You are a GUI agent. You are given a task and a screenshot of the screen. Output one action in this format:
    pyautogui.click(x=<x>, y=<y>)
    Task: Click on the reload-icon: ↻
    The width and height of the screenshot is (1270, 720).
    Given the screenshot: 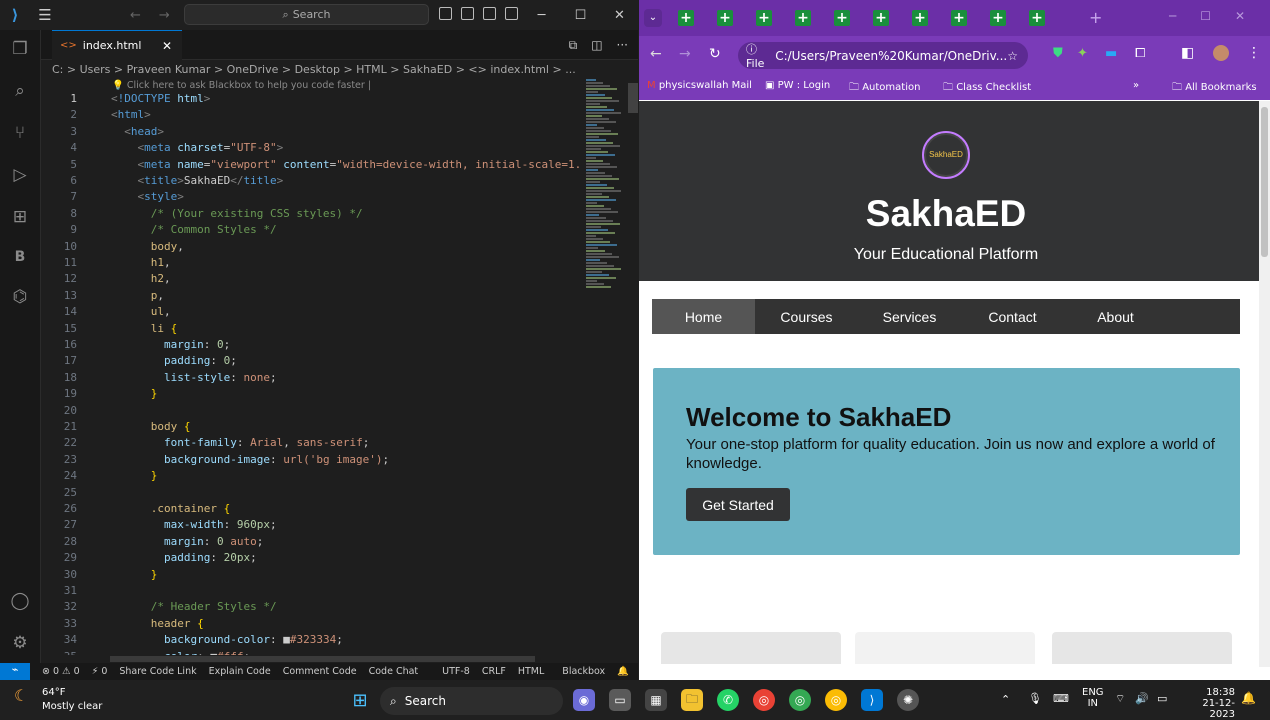 What is the action you would take?
    pyautogui.click(x=715, y=54)
    